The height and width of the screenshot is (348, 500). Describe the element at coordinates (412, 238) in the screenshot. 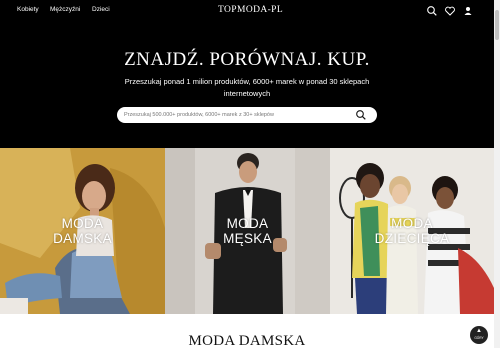

I see `category-kids-line2: DZIECIĘCA` at that location.